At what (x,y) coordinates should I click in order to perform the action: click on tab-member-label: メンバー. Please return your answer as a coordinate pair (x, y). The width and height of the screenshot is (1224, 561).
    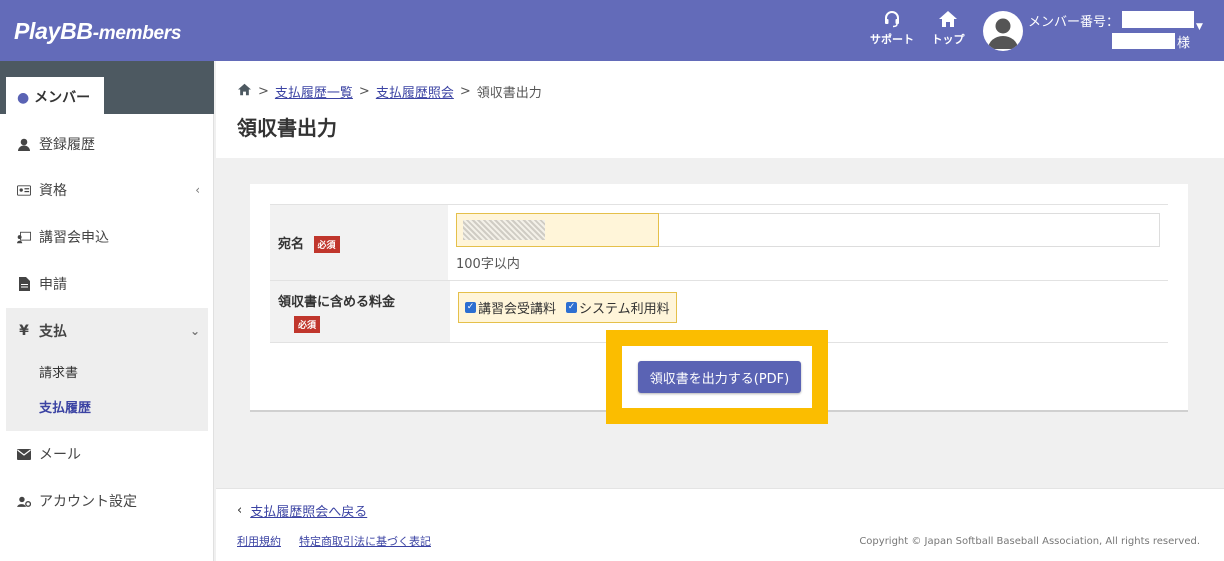
    Looking at the image, I should click on (62, 98).